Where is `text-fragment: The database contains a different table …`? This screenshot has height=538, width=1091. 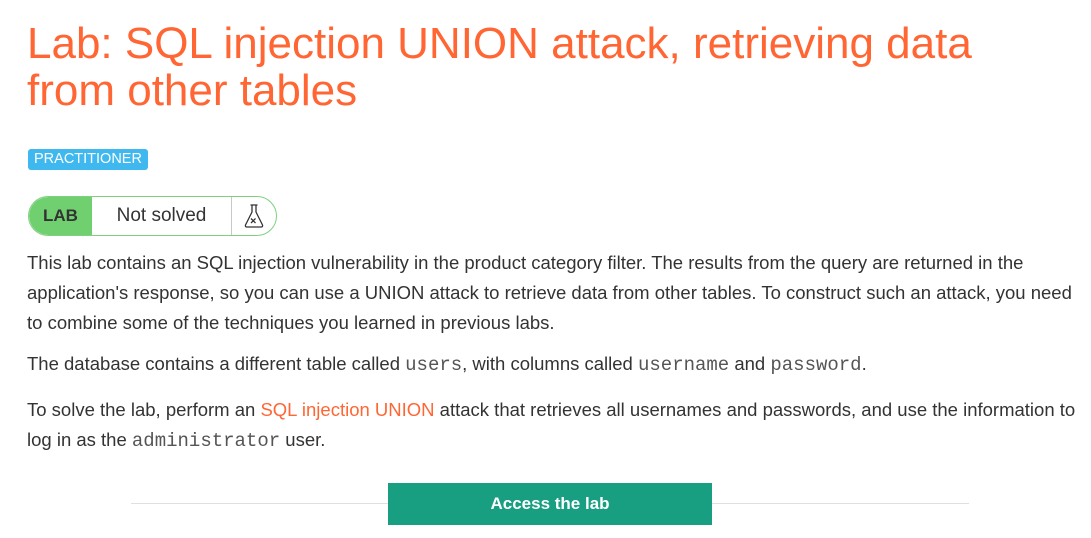 text-fragment: The database contains a different table … is located at coordinates (216, 363).